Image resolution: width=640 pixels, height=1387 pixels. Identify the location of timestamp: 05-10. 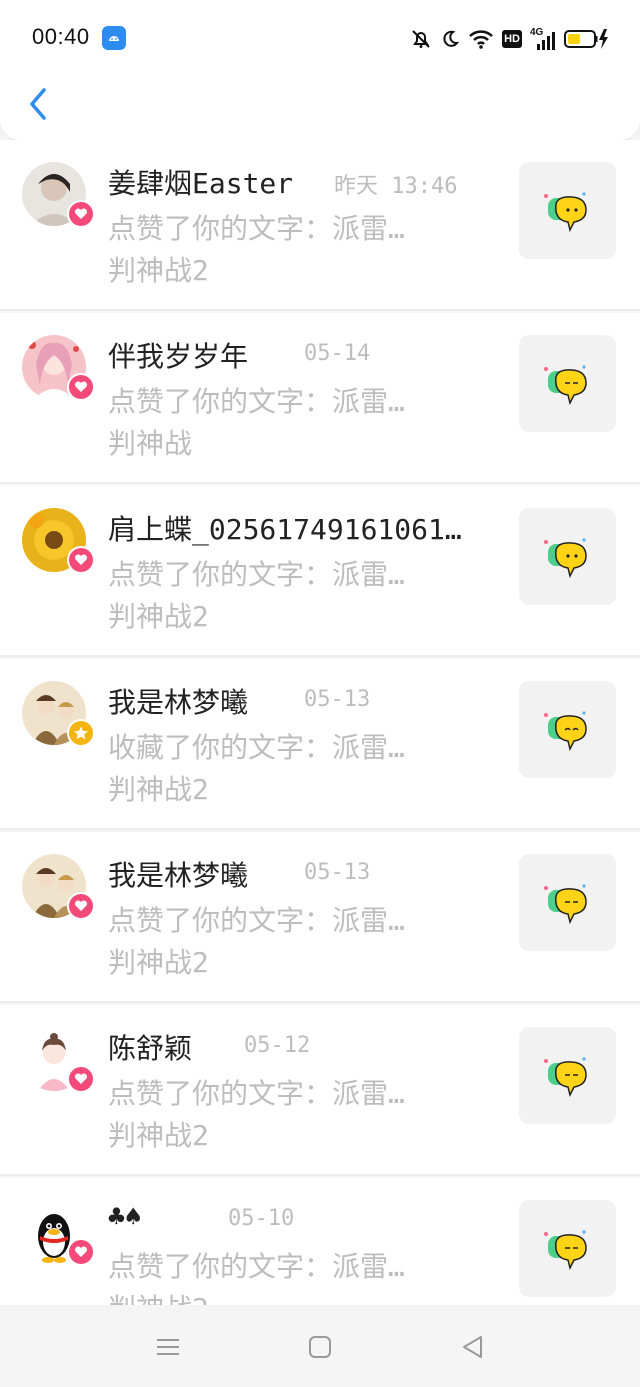
(261, 1218).